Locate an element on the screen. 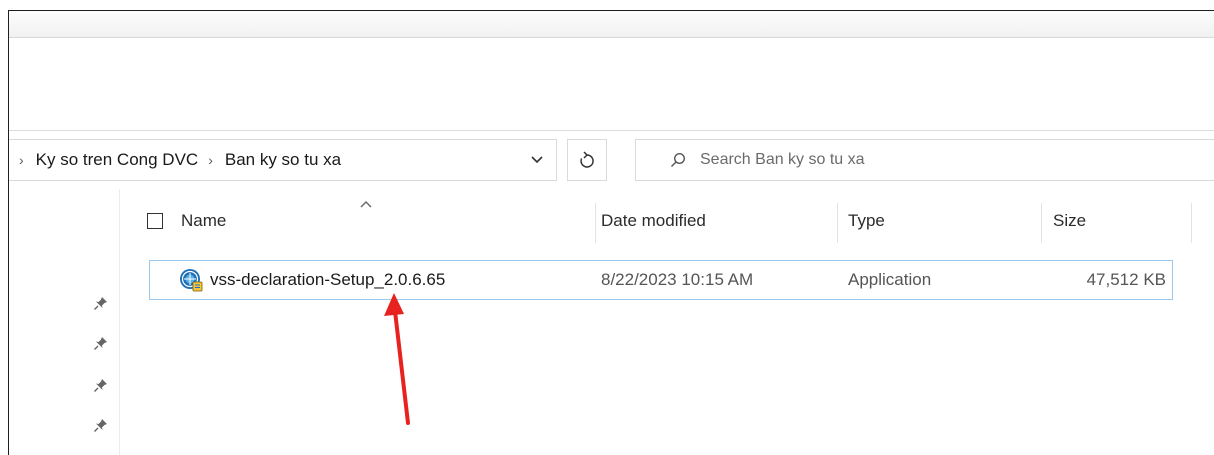 The height and width of the screenshot is (455, 1214). red-arrow is located at coordinates (397, 359).